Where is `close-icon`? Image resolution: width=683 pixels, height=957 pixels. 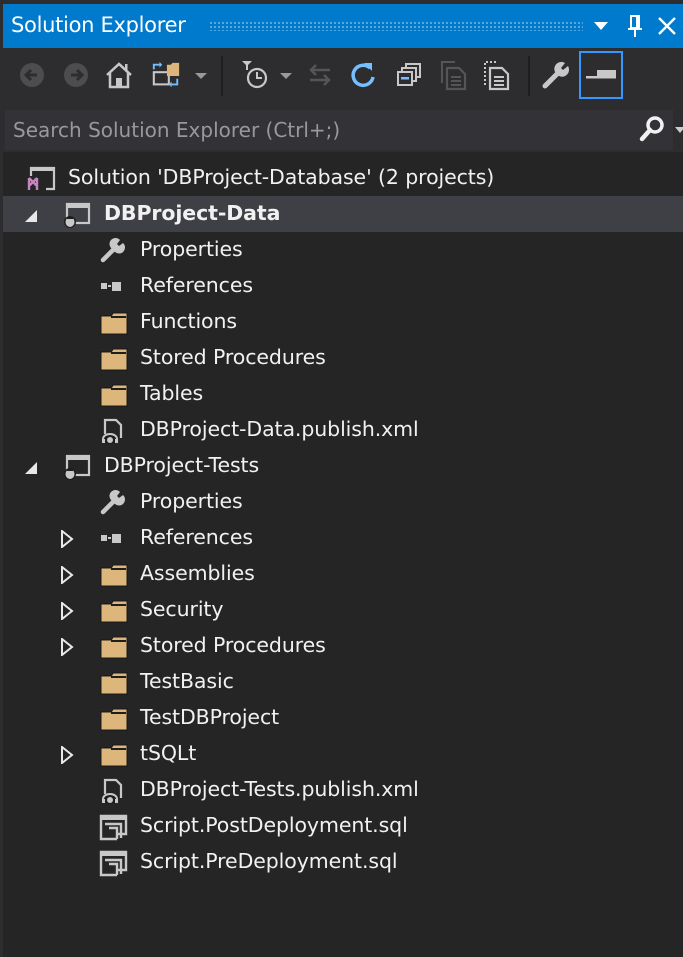
close-icon is located at coordinates (667, 26).